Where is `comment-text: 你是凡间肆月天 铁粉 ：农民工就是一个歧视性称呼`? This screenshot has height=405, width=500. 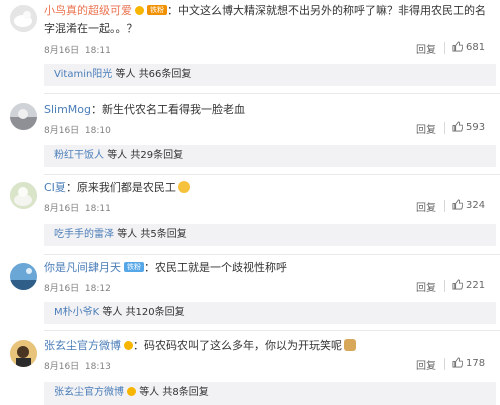 comment-text: 你是凡间肆月天 铁粉 ：农民工就是一个歧视性称呼 is located at coordinates (266, 268).